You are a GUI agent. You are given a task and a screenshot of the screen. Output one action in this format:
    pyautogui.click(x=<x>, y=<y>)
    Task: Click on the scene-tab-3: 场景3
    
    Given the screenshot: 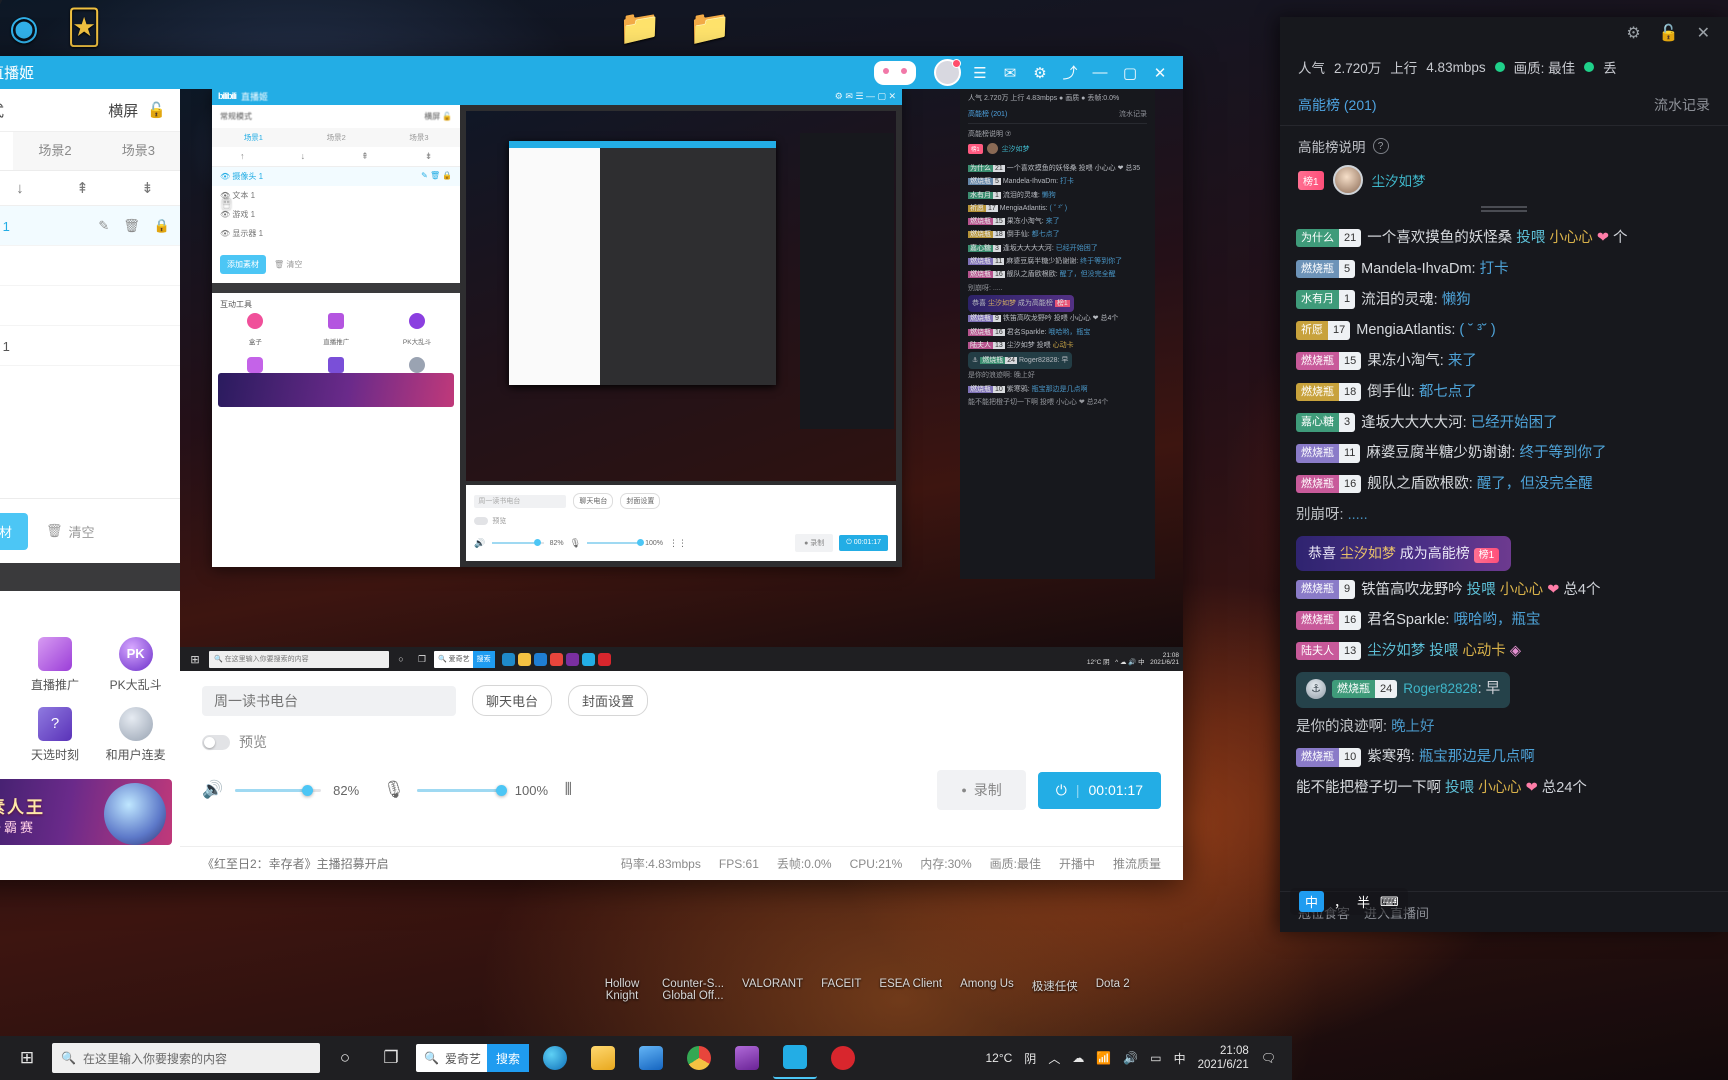 What is the action you would take?
    pyautogui.click(x=138, y=151)
    